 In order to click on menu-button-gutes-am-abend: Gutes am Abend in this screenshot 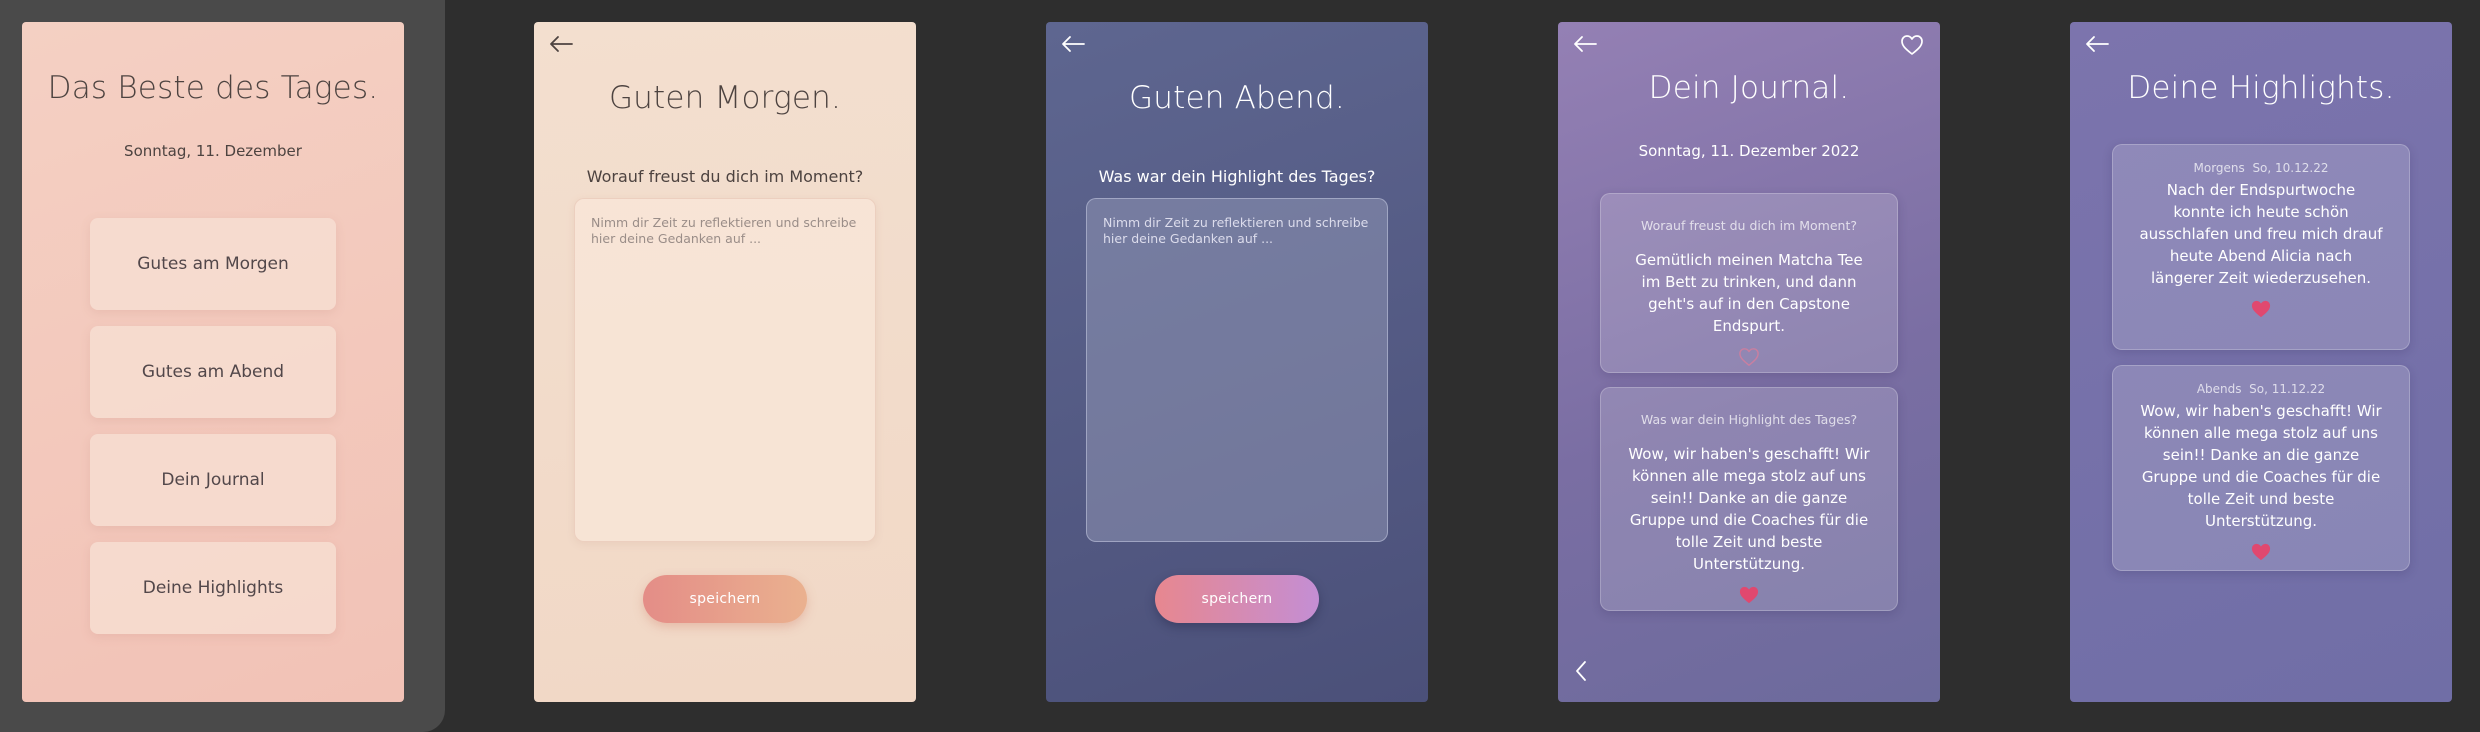, I will do `click(213, 372)`.